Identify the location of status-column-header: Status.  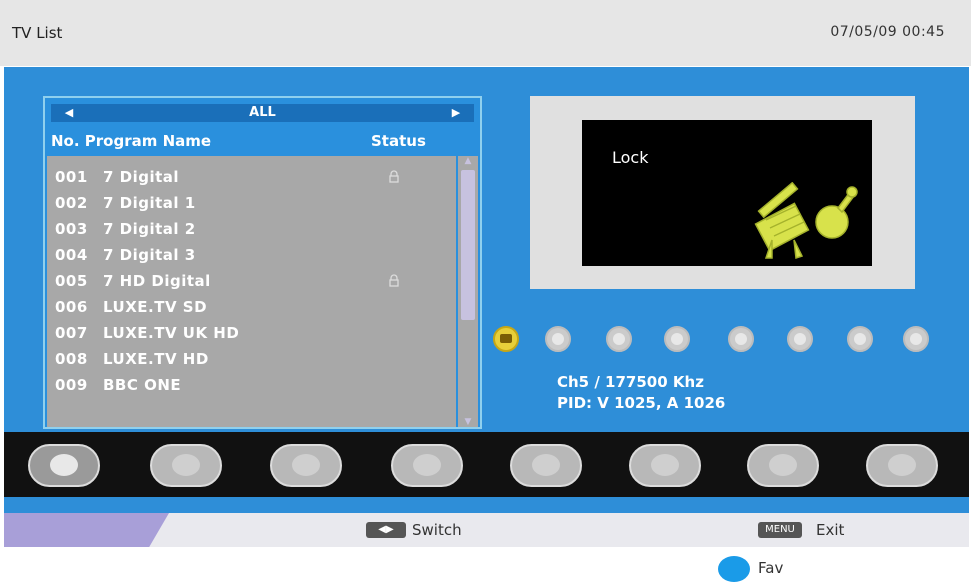
(398, 141).